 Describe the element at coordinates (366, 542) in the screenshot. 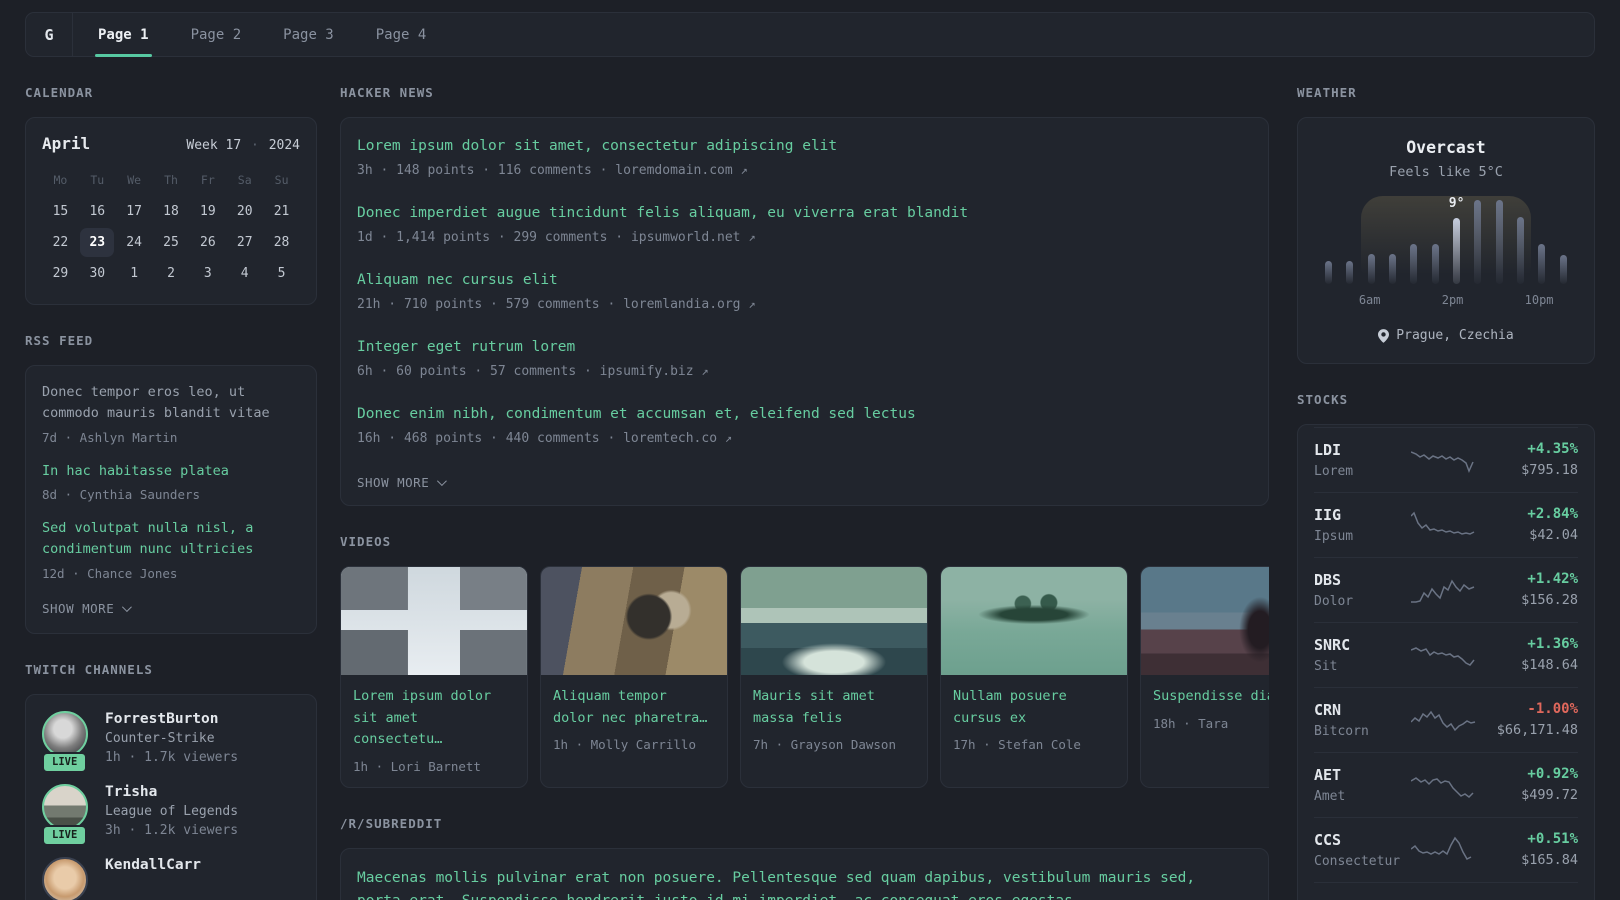

I see `videos-section-title: VIDEOS` at that location.